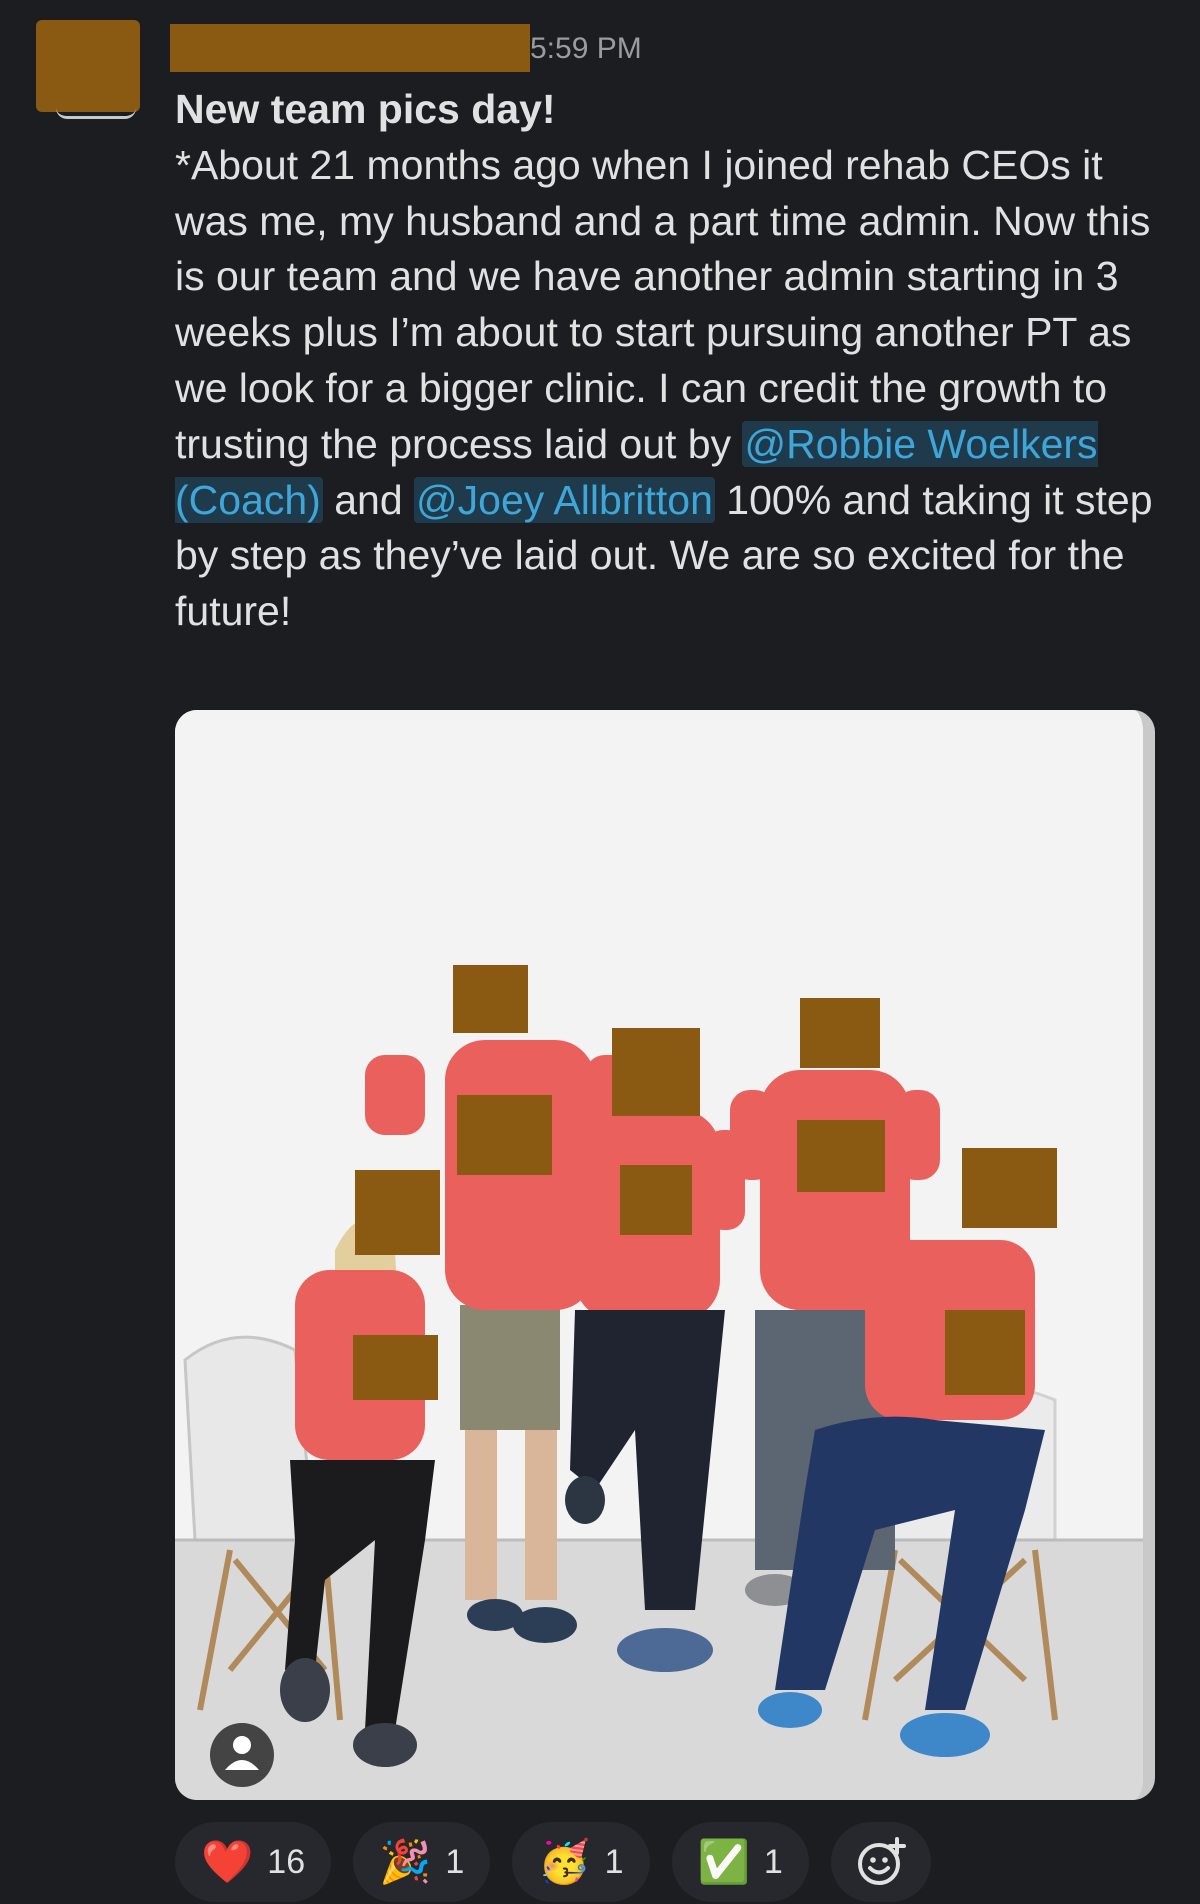 The width and height of the screenshot is (1200, 1904). What do you see at coordinates (286, 1861) in the screenshot?
I see `reaction-count: 16` at bounding box center [286, 1861].